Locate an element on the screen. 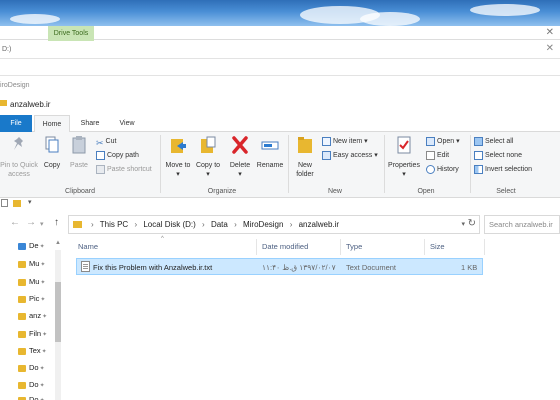 The width and height of the screenshot is (560, 400). copy-to-icon is located at coordinates (208, 144).